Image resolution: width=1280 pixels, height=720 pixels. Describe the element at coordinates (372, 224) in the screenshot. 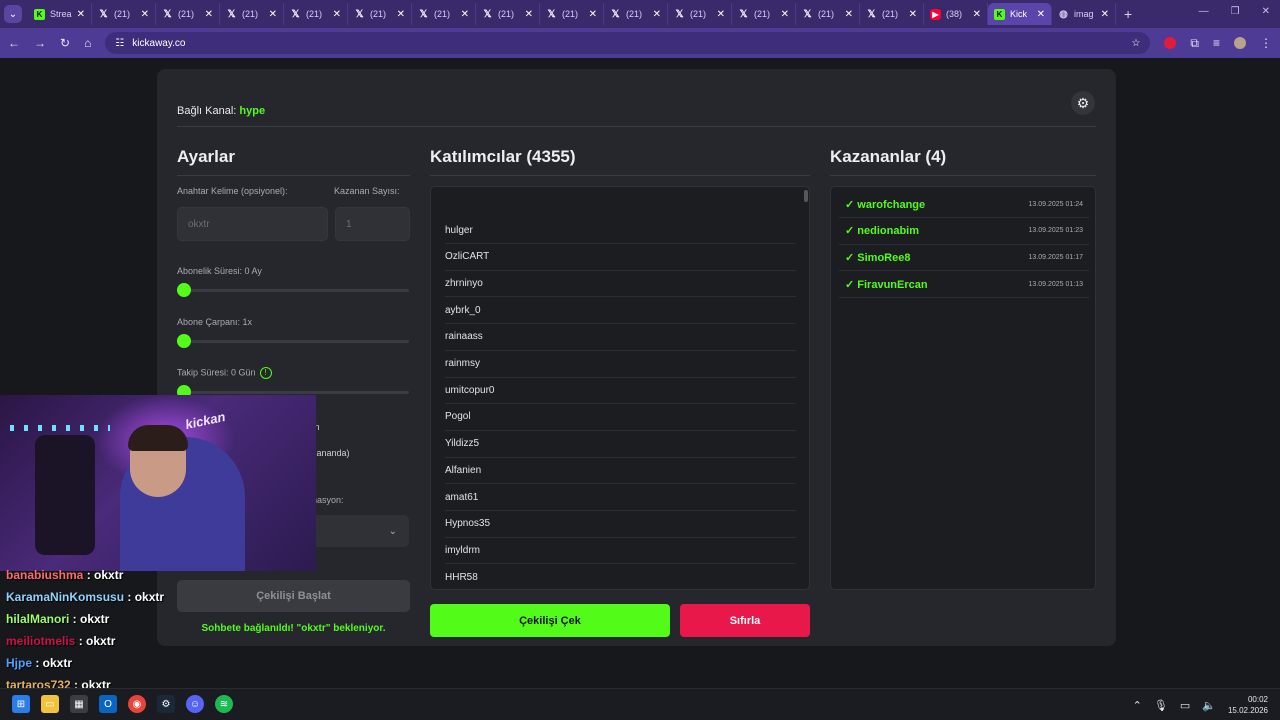

I see `winner-count-input: 1` at that location.